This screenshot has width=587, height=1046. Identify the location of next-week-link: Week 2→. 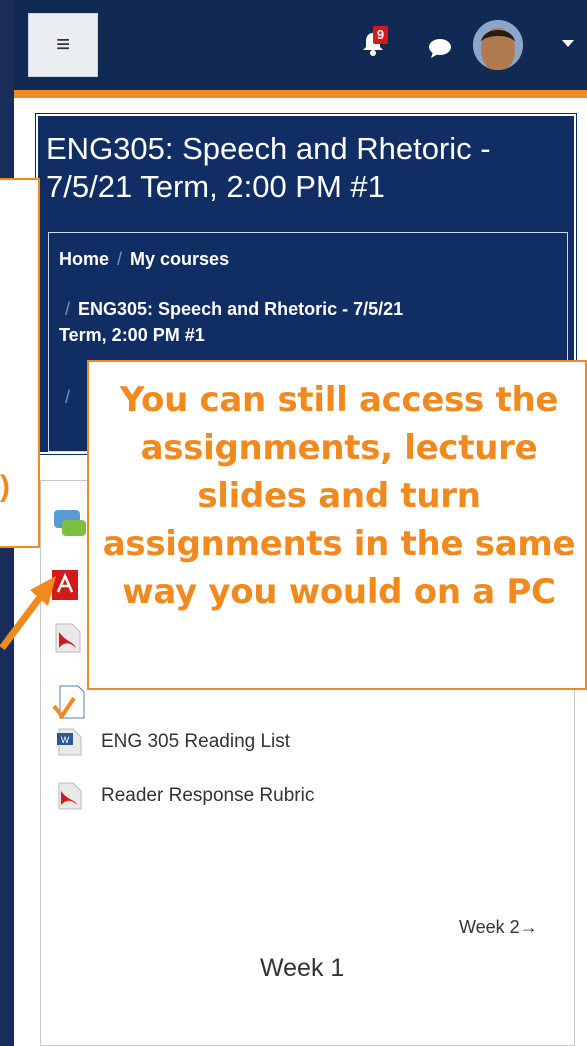
(498, 927).